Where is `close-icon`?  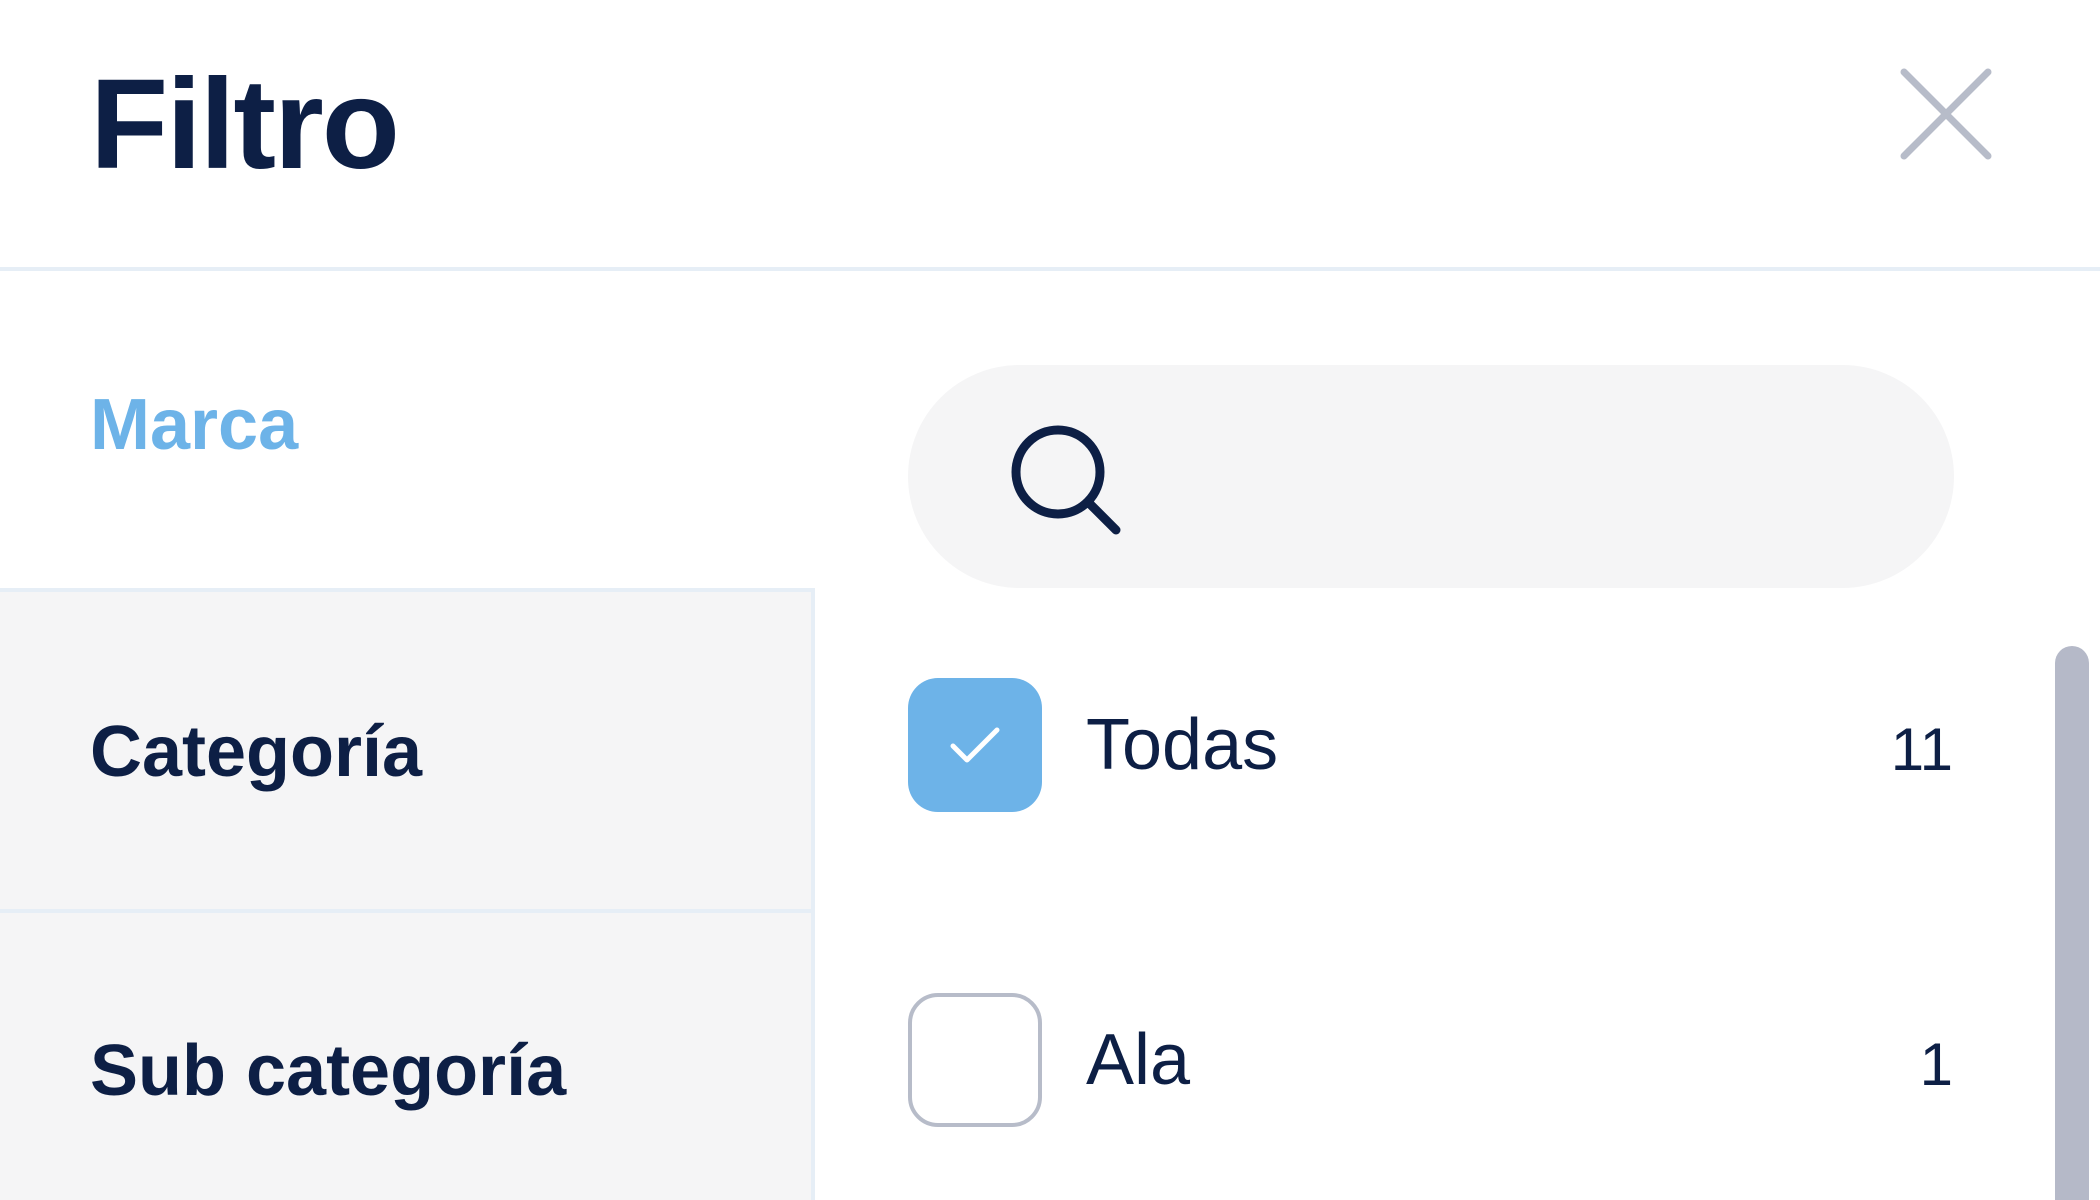
close-icon is located at coordinates (1946, 114).